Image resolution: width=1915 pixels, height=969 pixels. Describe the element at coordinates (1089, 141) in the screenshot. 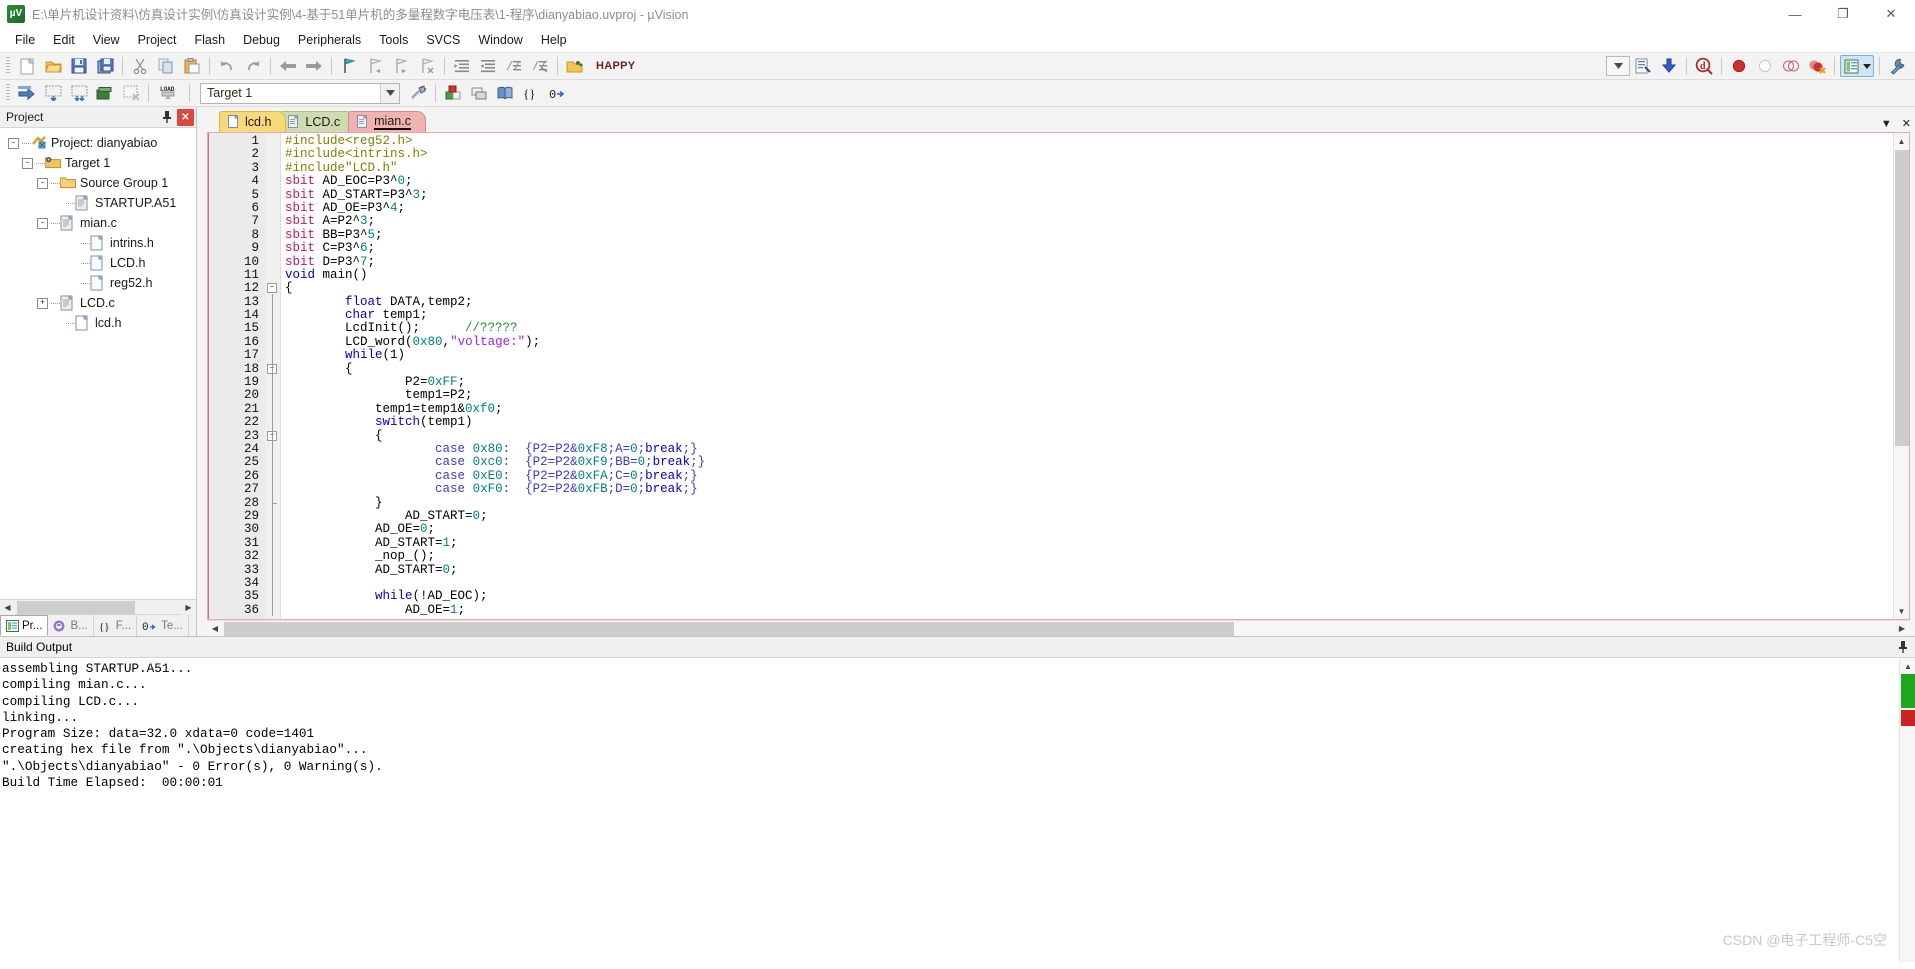

I see `code-line: #include<reg52.h>` at that location.